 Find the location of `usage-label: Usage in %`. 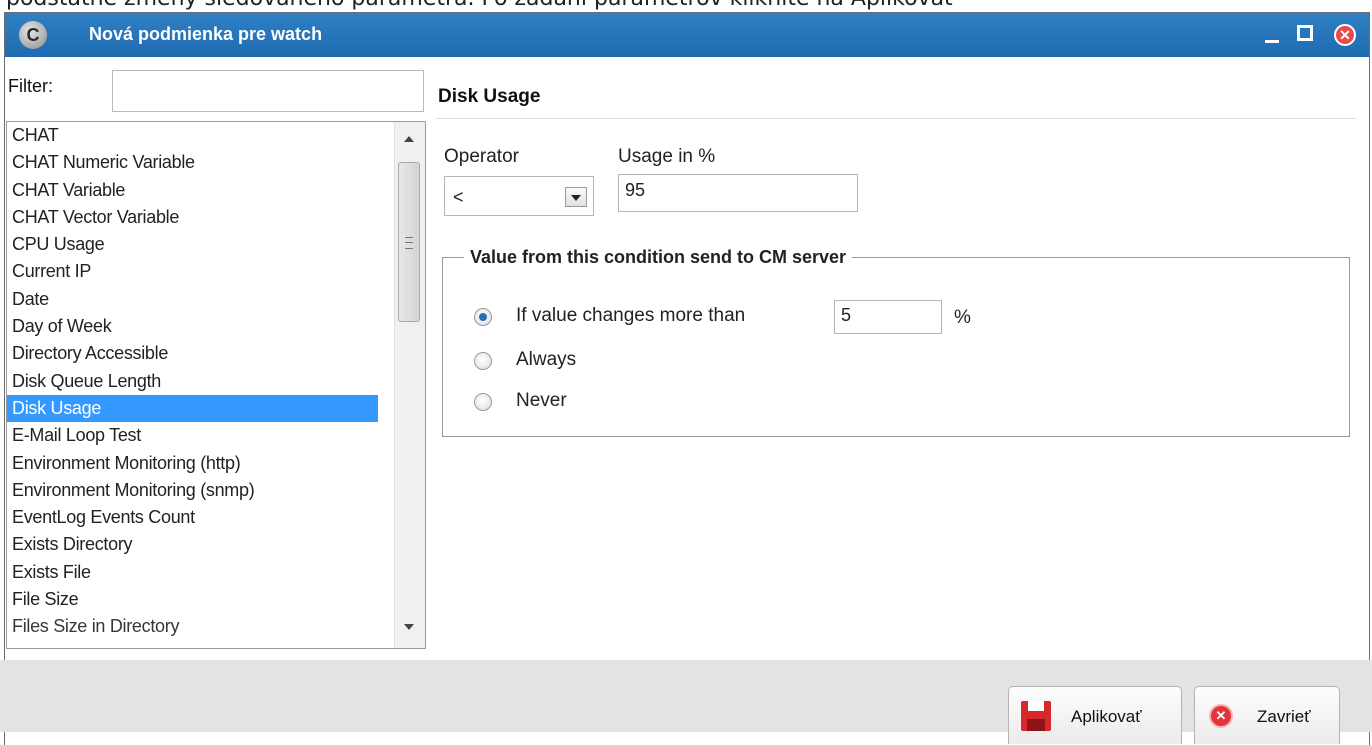

usage-label: Usage in % is located at coordinates (667, 156).